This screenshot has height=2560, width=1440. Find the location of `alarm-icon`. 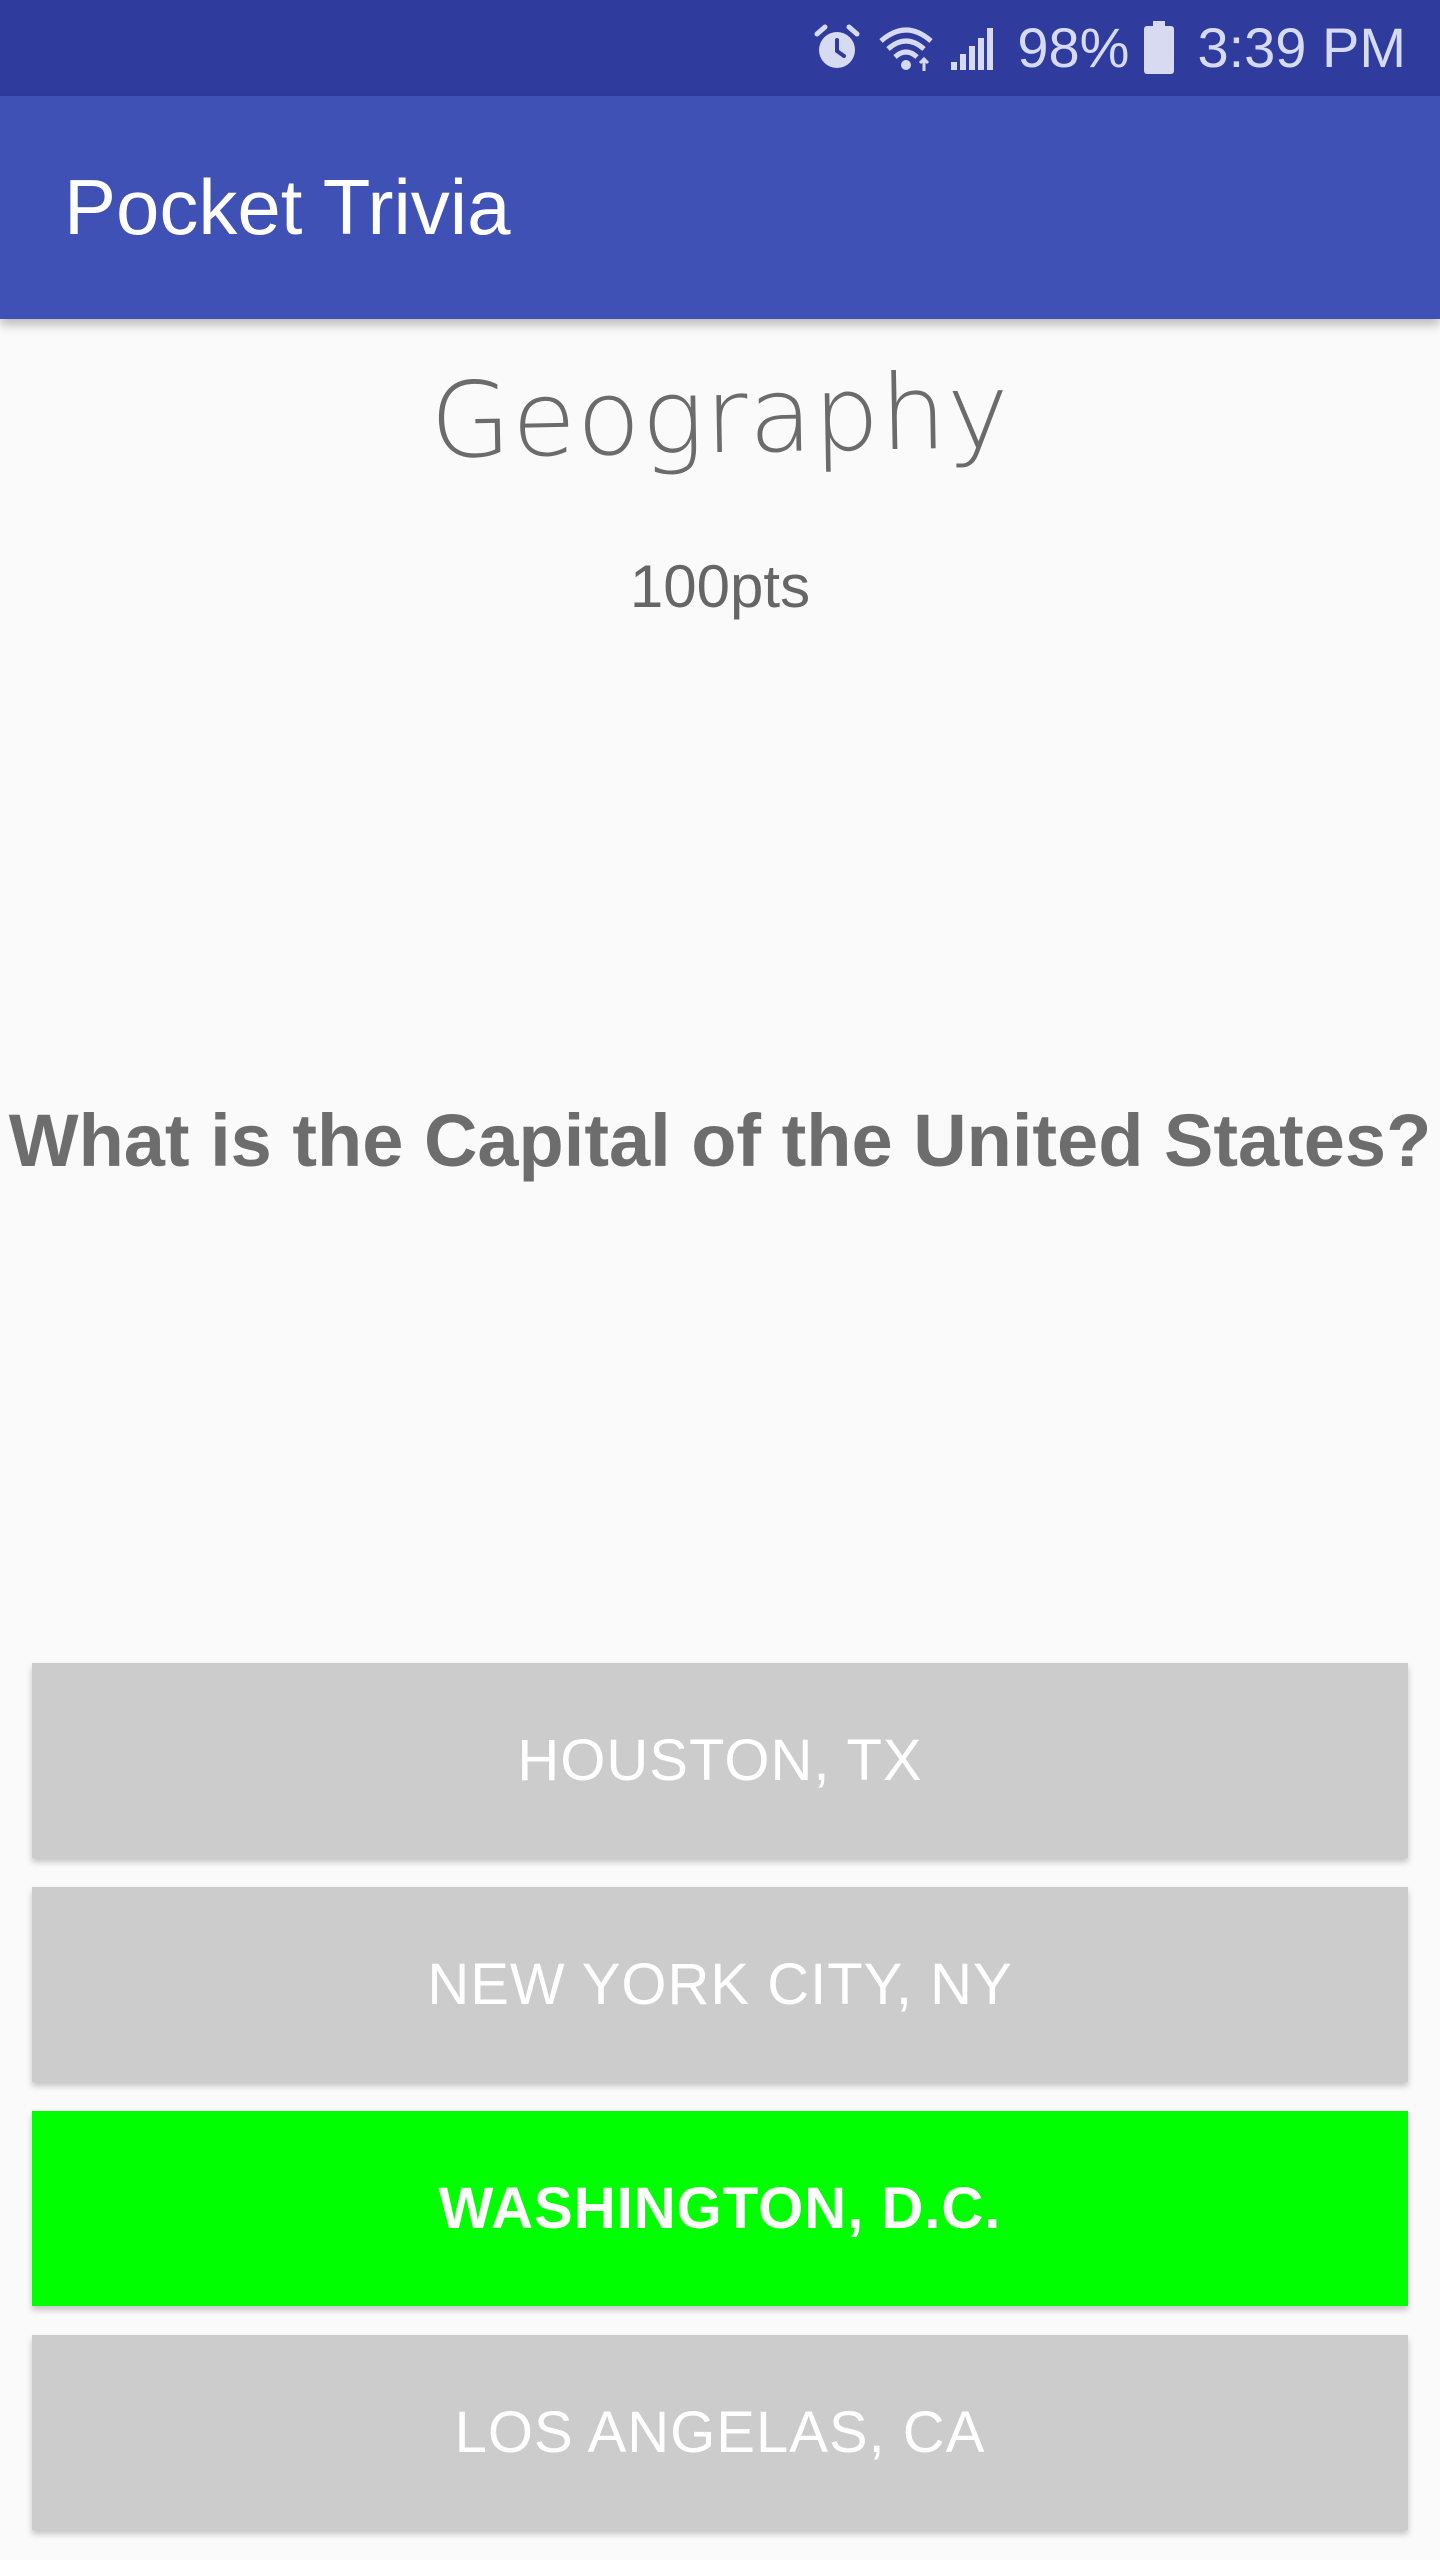

alarm-icon is located at coordinates (837, 48).